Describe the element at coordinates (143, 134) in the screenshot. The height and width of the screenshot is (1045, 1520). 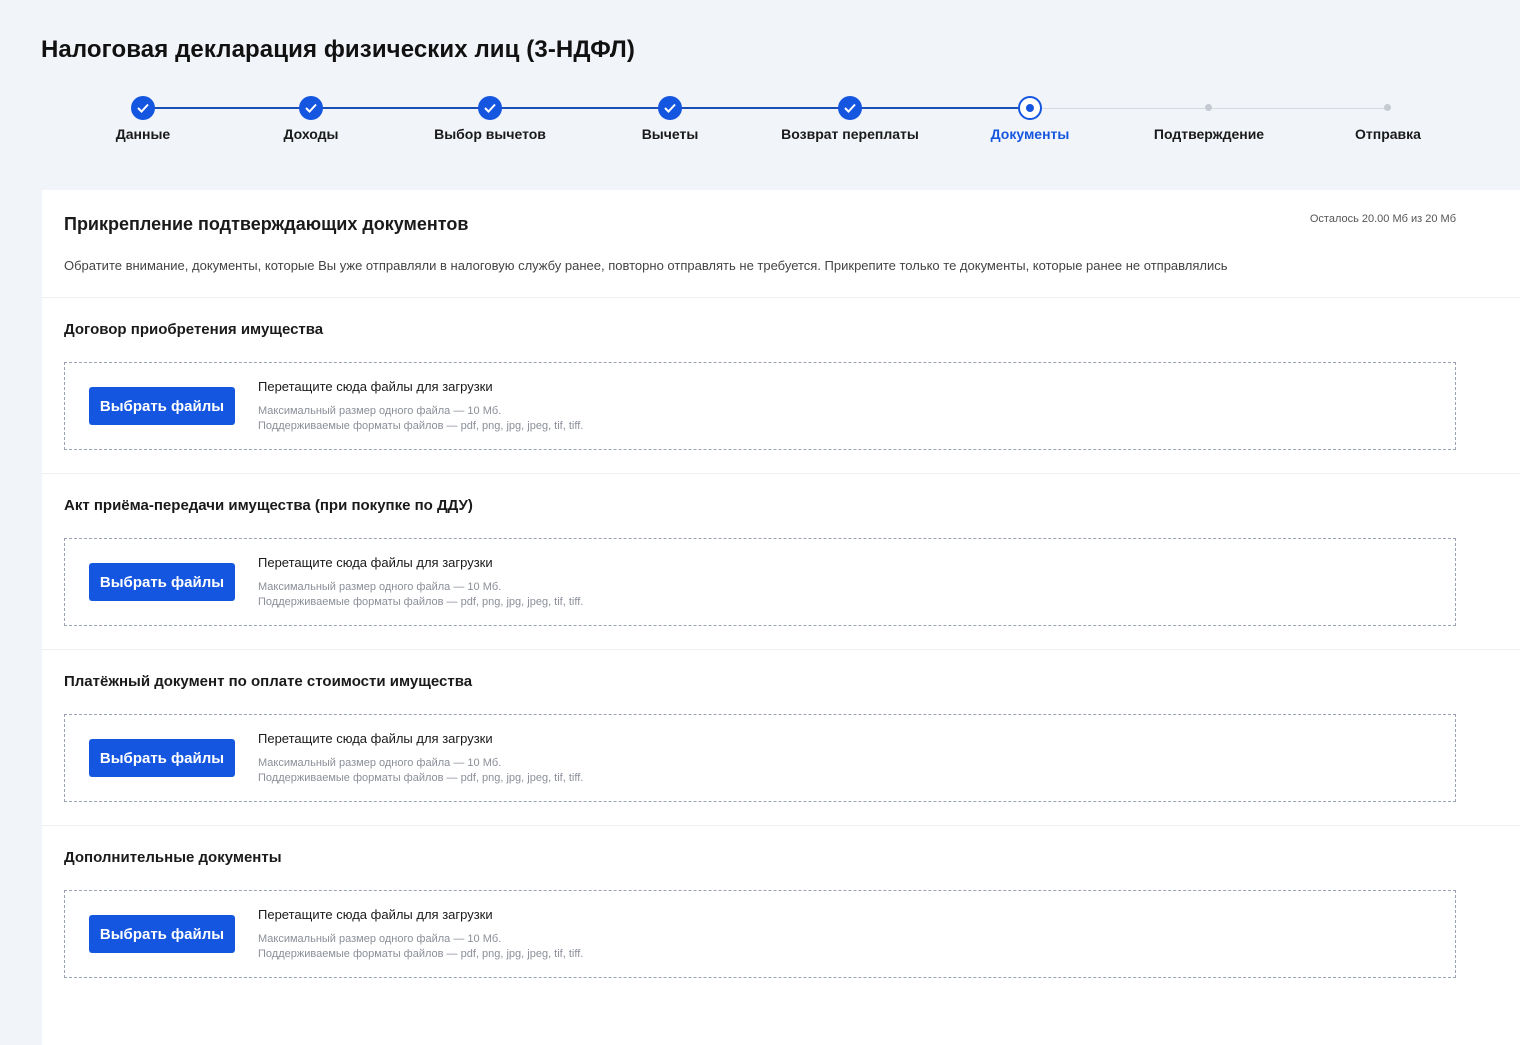
I see `step-label: Данные` at that location.